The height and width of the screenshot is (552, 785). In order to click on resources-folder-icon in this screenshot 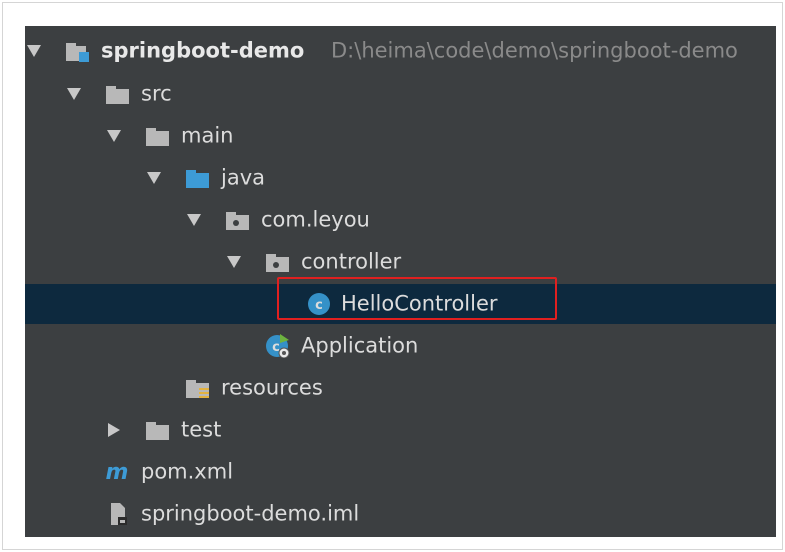, I will do `click(197, 389)`.